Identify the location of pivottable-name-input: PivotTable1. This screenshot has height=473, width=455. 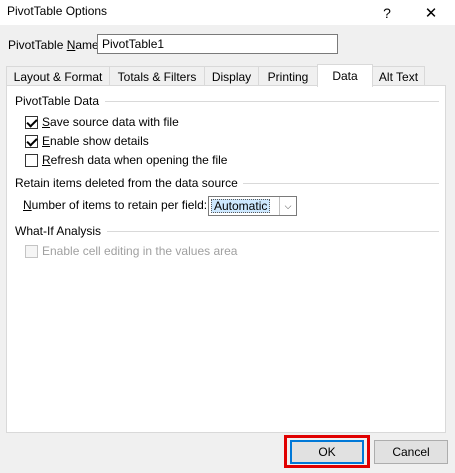
(217, 44).